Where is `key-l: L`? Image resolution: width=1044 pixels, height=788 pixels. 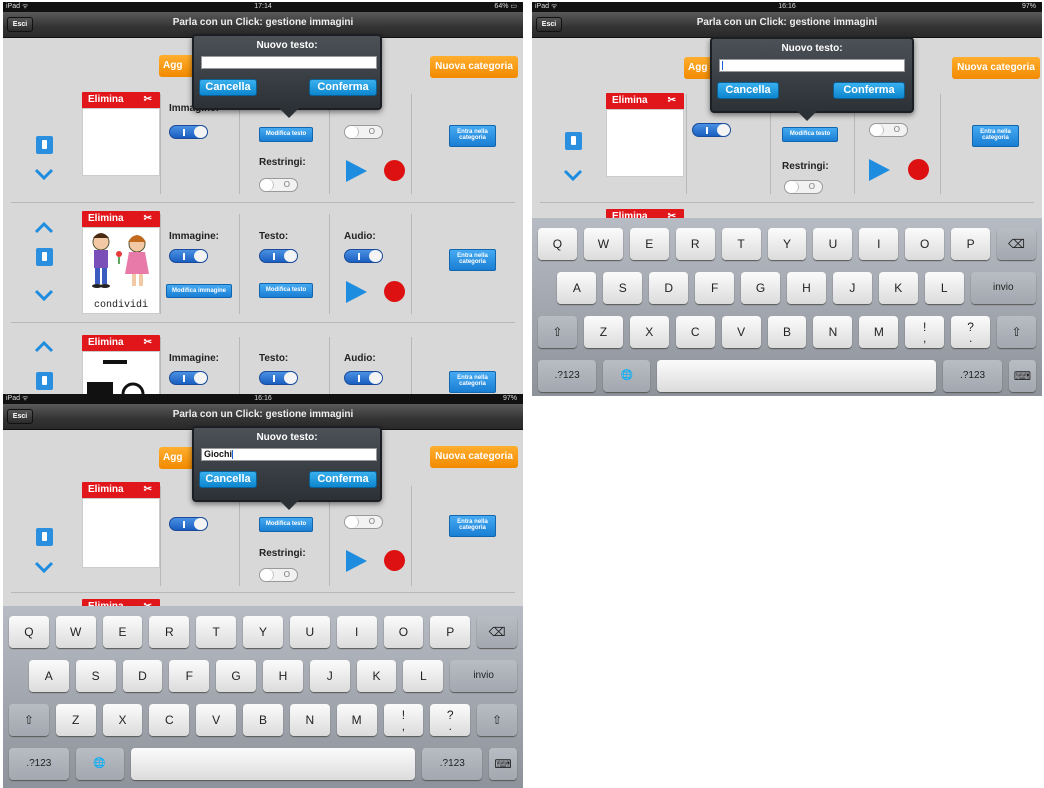 key-l: L is located at coordinates (423, 676).